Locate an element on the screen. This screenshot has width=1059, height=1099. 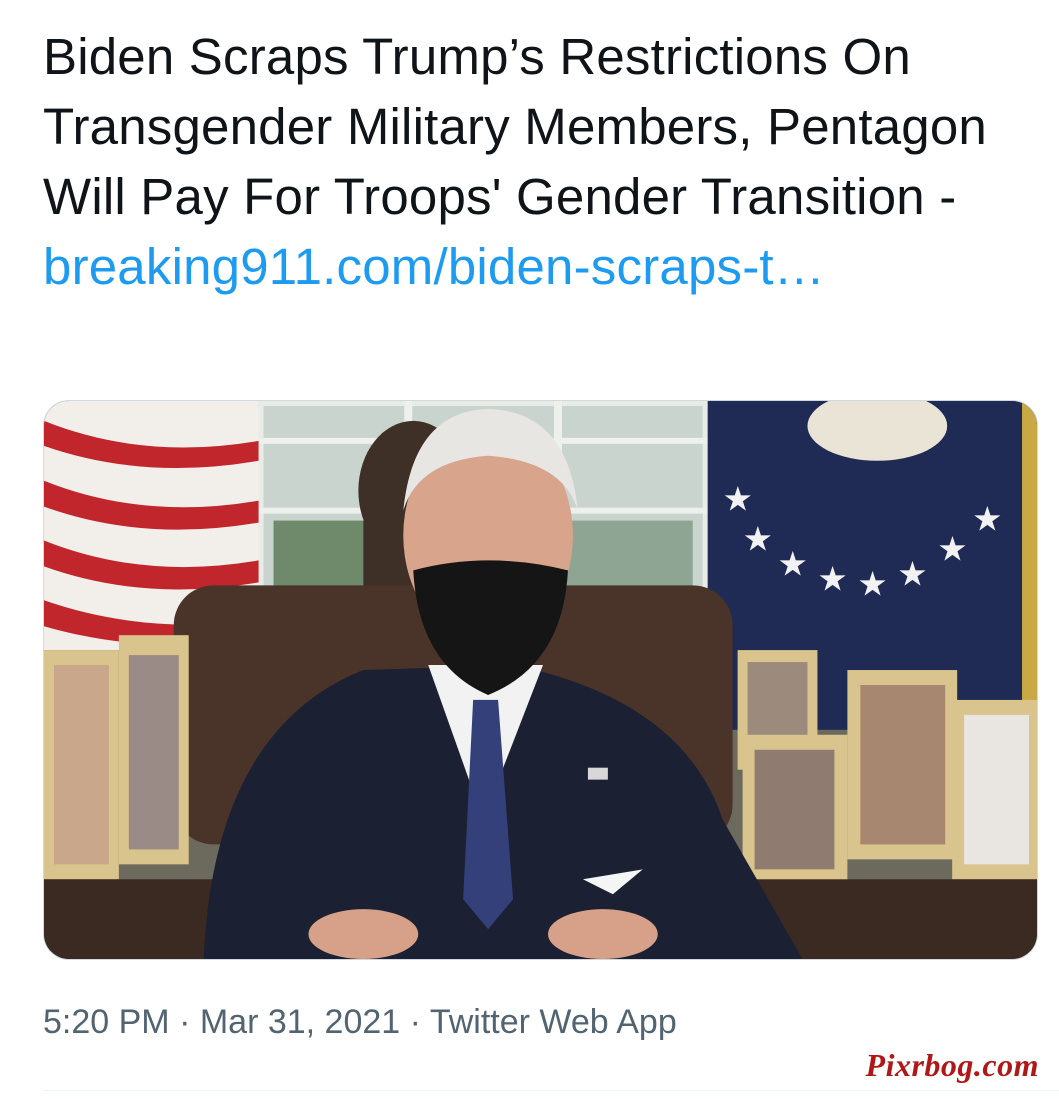
tweet-date: Mar 31, 2021 is located at coordinates (300, 1022).